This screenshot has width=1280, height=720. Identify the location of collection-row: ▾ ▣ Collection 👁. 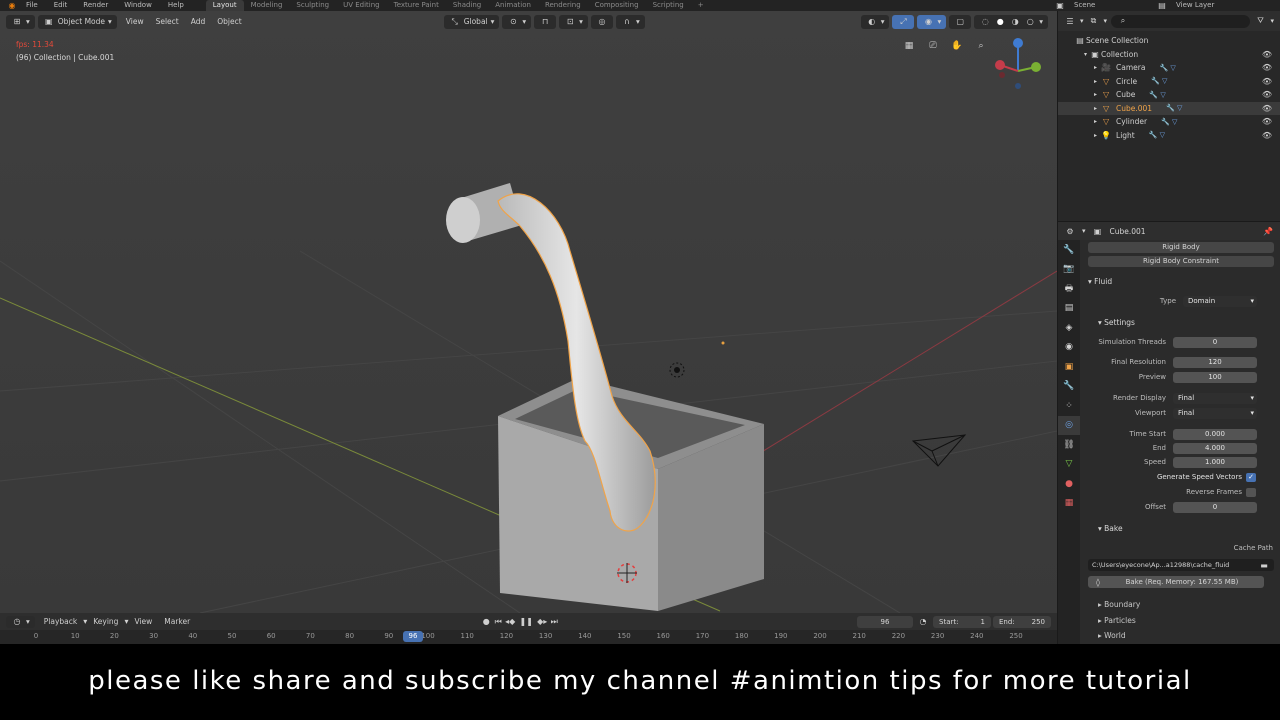
(1169, 55).